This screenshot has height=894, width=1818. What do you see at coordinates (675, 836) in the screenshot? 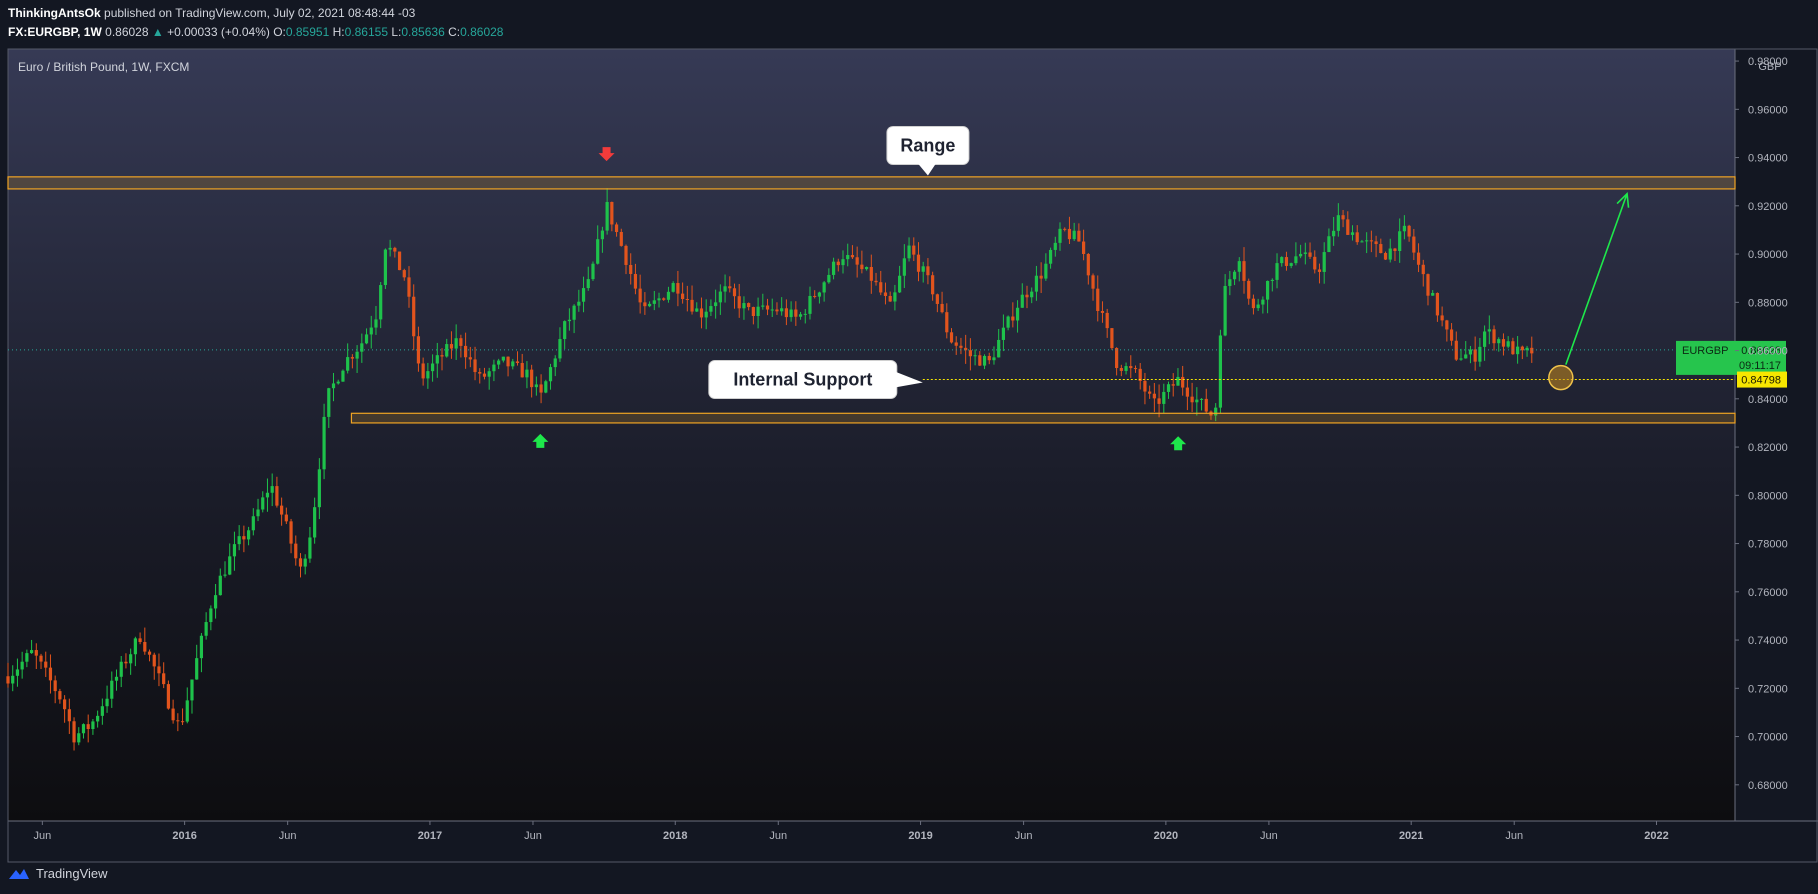
I see `time-tick-label: 2018` at bounding box center [675, 836].